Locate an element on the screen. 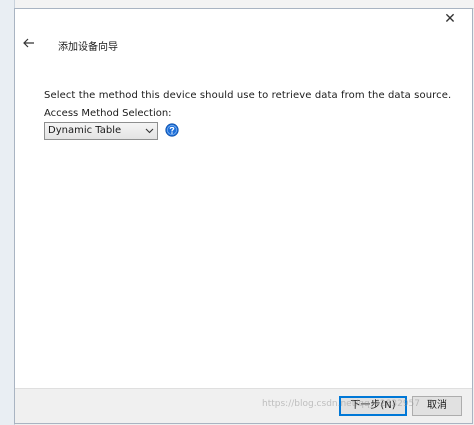 Image resolution: width=474 pixels, height=425 pixels. close-icon: ✕ is located at coordinates (450, 19).